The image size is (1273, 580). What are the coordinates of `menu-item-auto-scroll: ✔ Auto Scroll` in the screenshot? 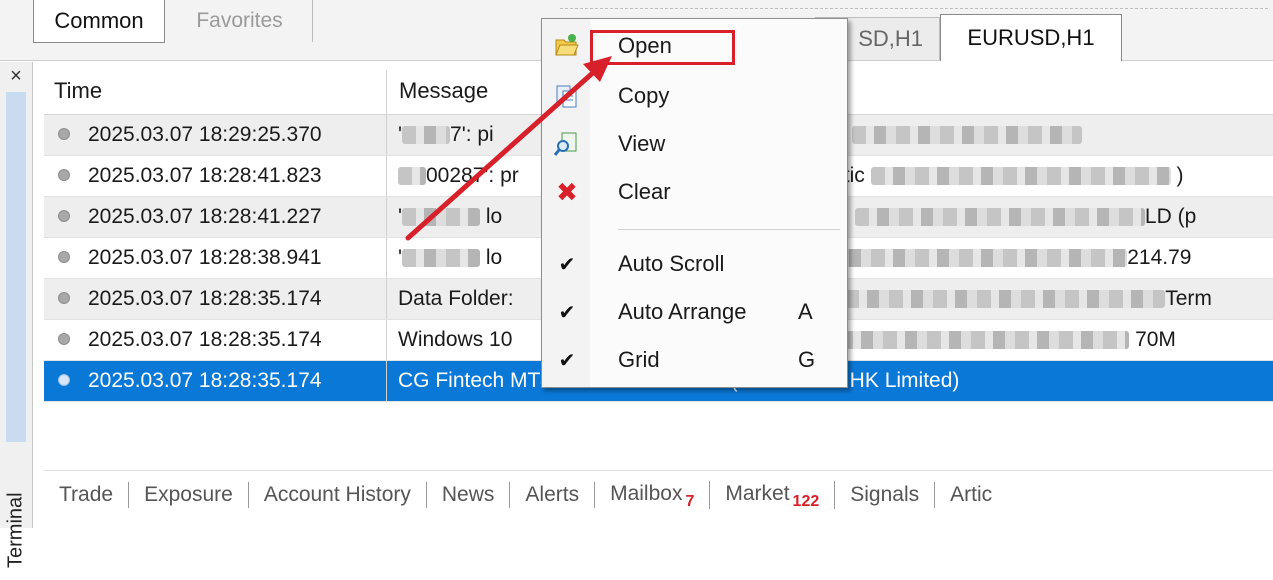 It's located at (694, 265).